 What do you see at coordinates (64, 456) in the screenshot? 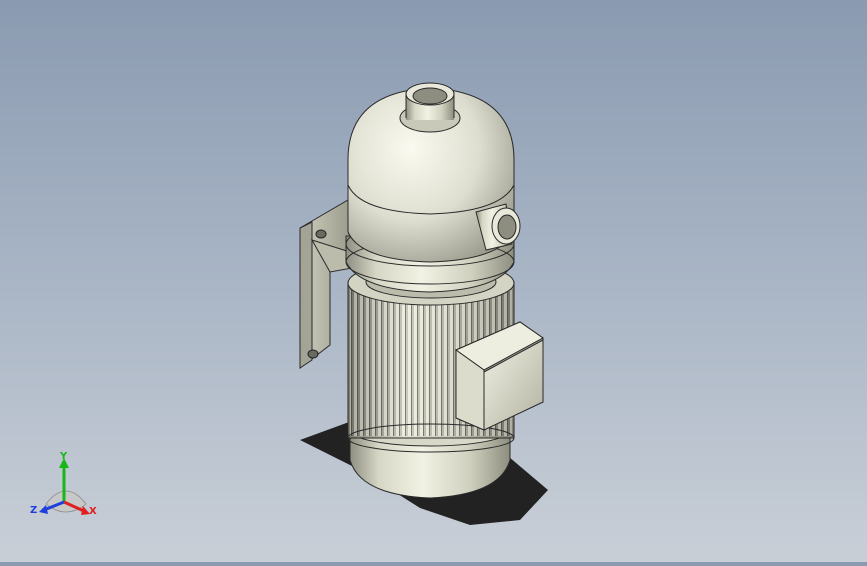
I see `y-axis-label: Y` at bounding box center [64, 456].